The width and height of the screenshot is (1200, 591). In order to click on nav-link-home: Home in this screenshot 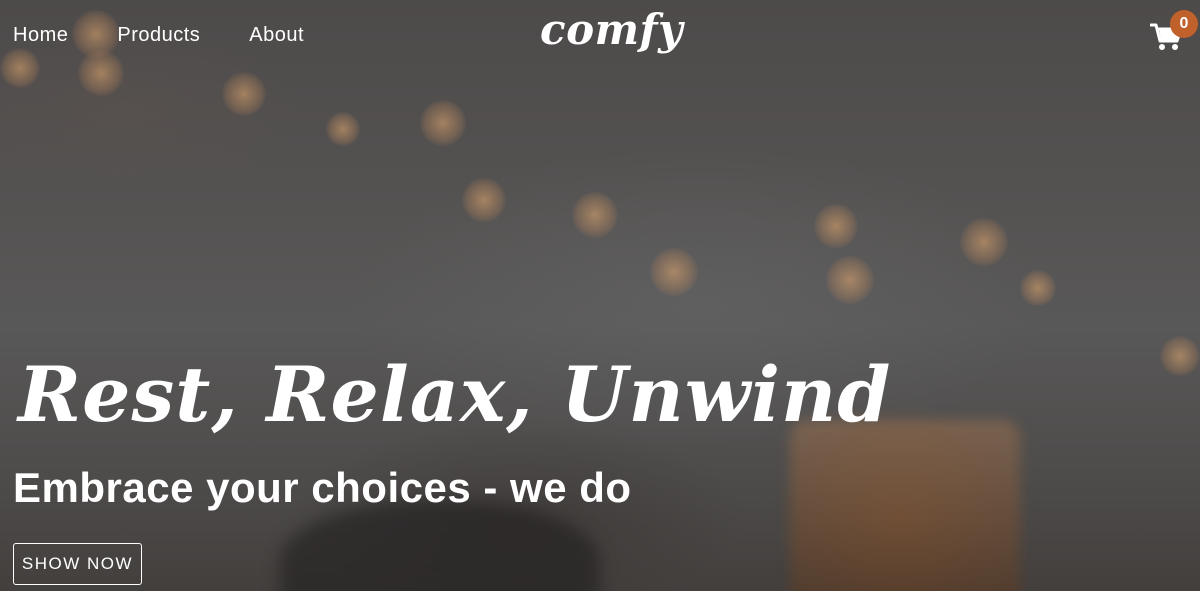, I will do `click(40, 35)`.